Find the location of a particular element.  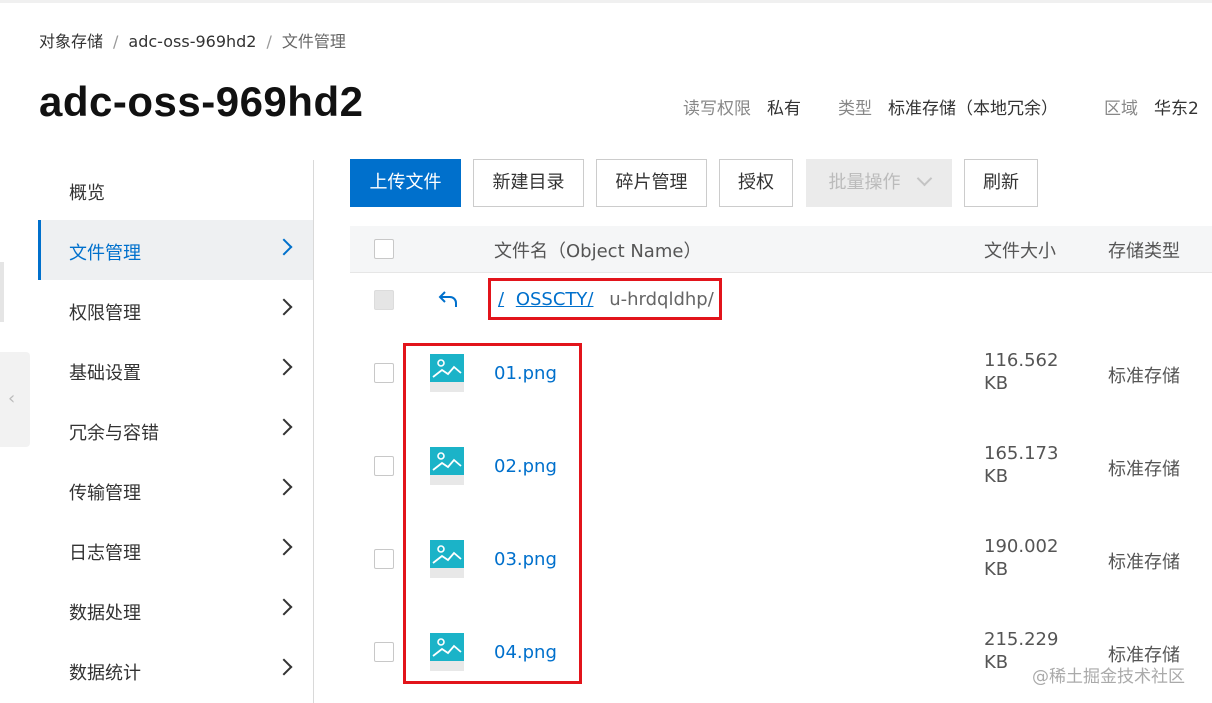

top-border is located at coordinates (606, 1).